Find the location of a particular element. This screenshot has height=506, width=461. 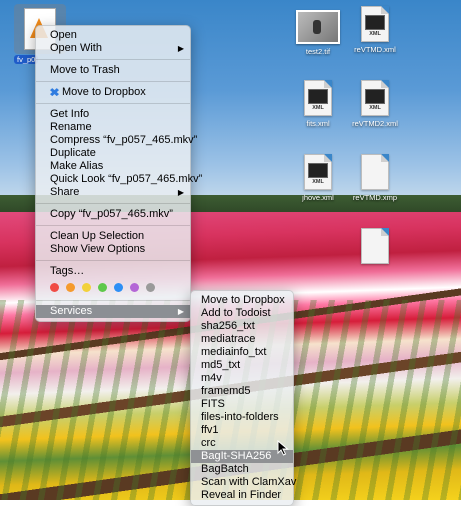

menu-item-clean-up-selection: Clean Up Selection is located at coordinates (113, 236).